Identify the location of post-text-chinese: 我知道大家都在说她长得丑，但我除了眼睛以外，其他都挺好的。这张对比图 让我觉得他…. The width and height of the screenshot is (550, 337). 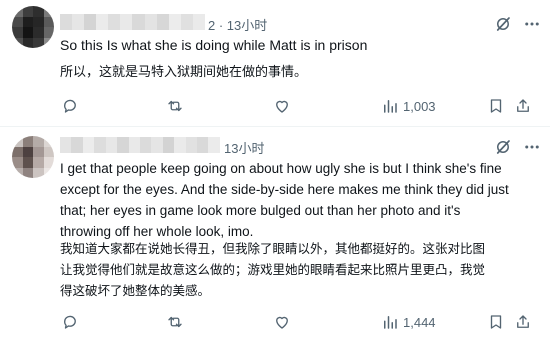
(273, 269).